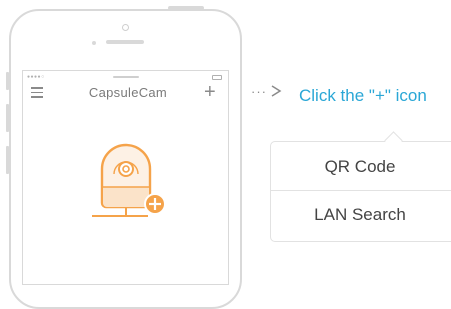  Describe the element at coordinates (7, 160) in the screenshot. I see `volume-down-button` at that location.